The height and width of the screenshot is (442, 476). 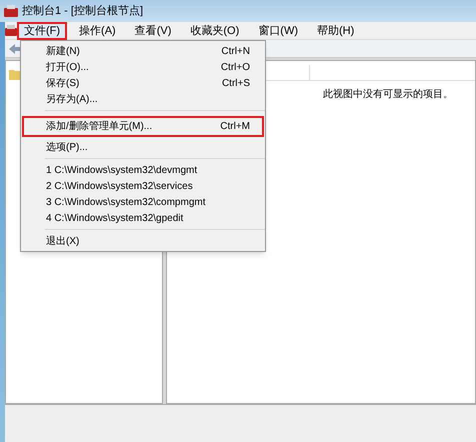 What do you see at coordinates (143, 170) in the screenshot?
I see `menu-option: 1 C:\Windows\system32\devmgmt` at bounding box center [143, 170].